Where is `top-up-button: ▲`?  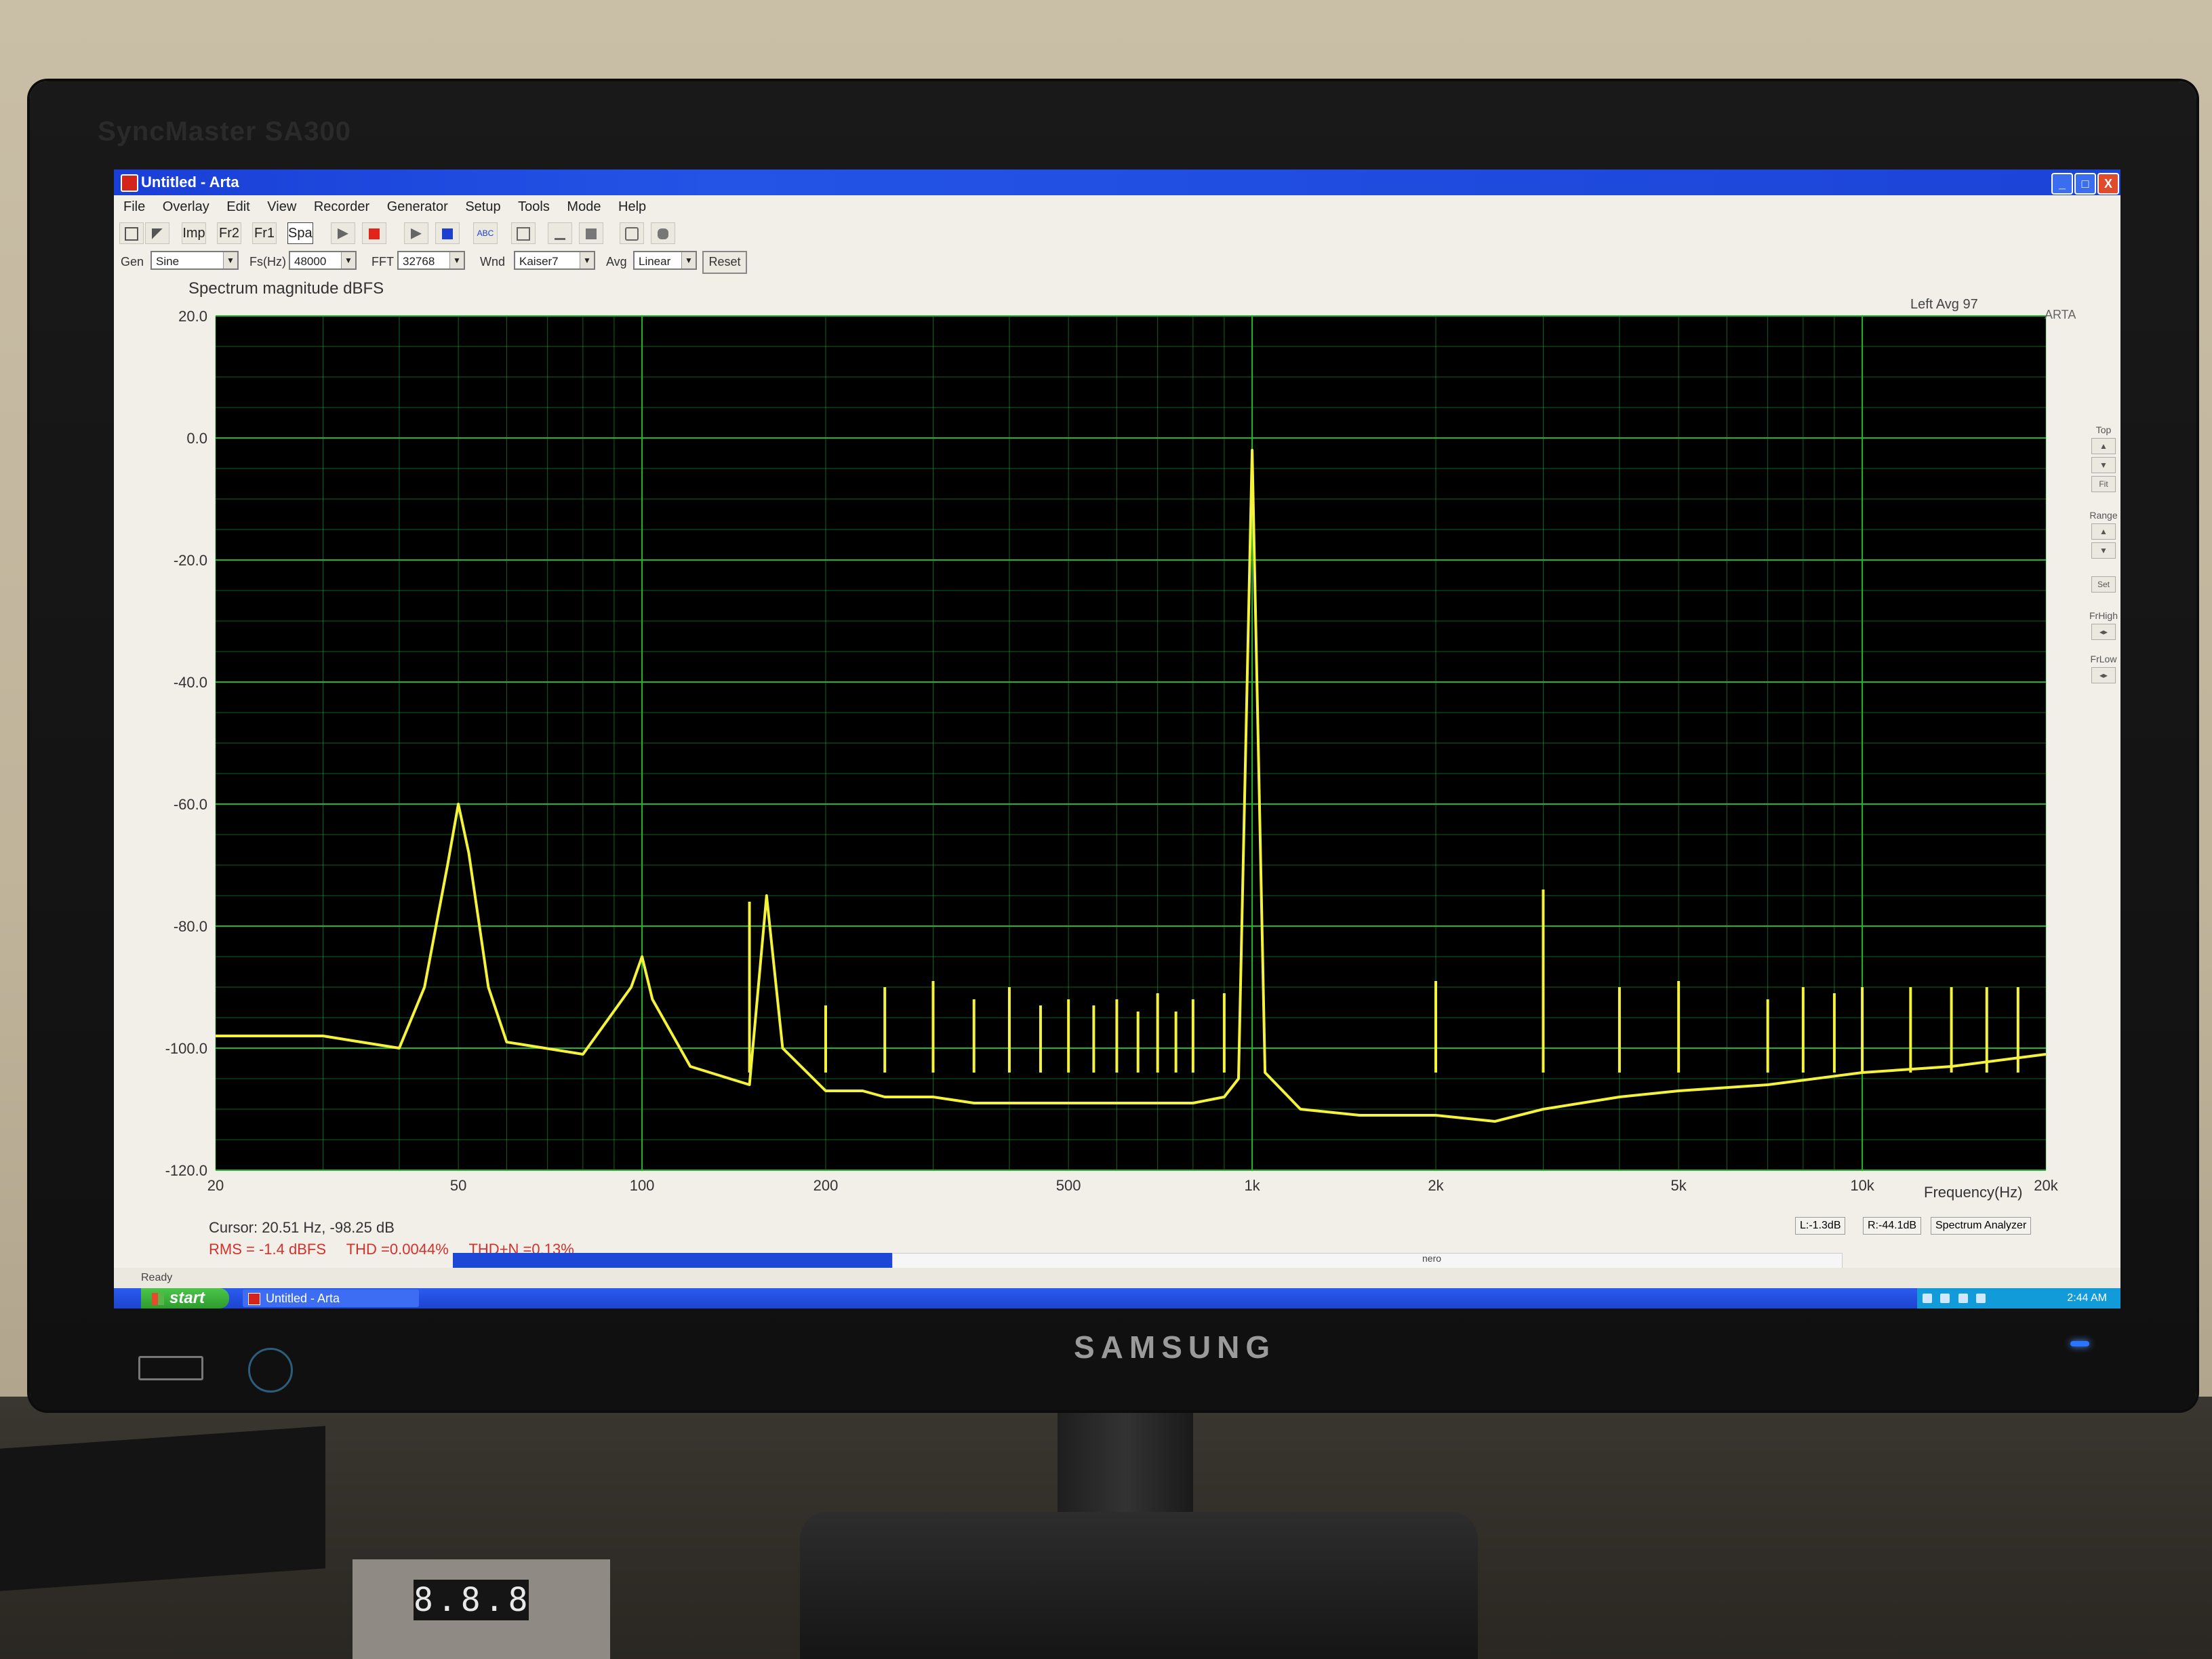 top-up-button: ▲ is located at coordinates (2103, 446).